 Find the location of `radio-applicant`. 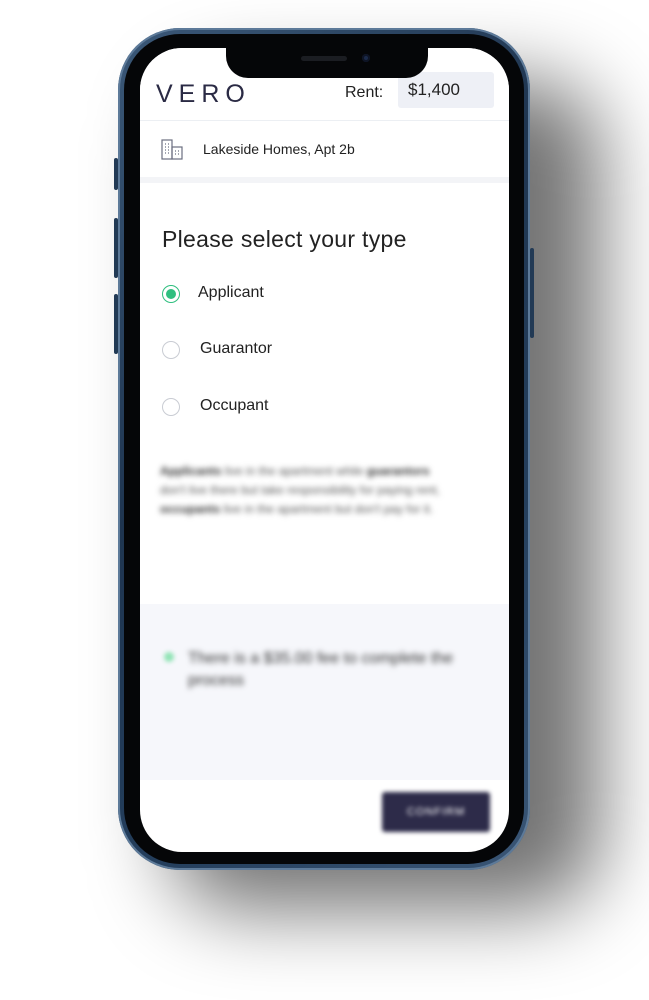

radio-applicant is located at coordinates (171, 294).